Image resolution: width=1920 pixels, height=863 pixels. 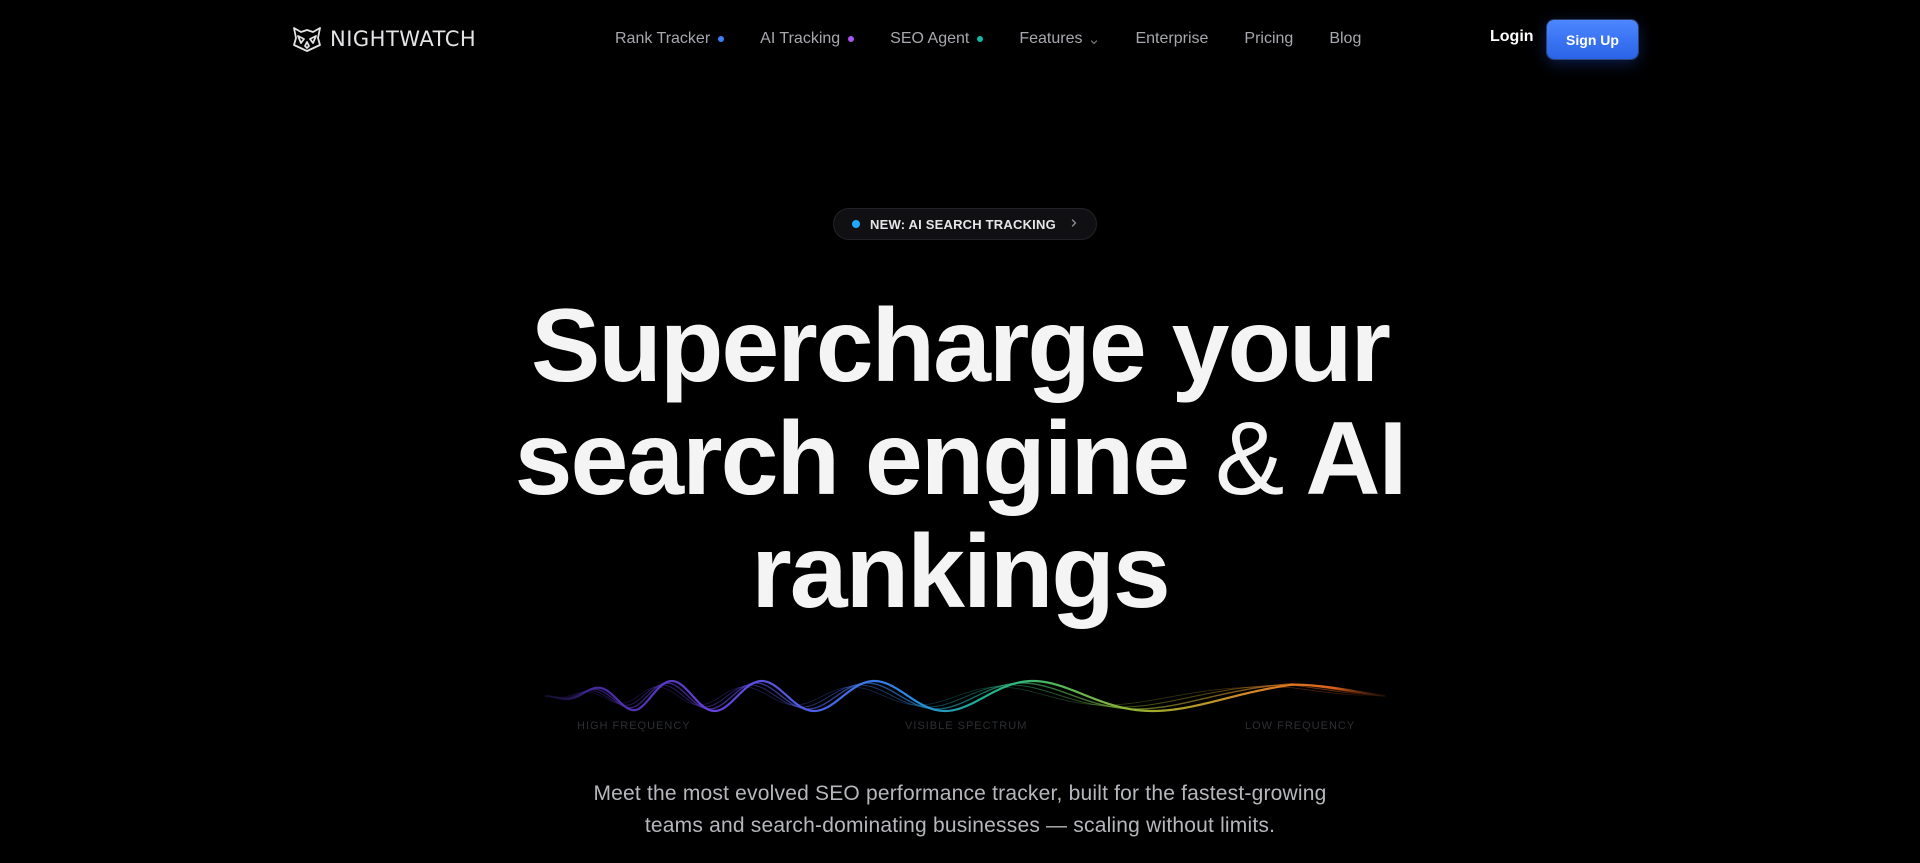 I want to click on hero-heading-line-2: search engine & AI, so click(x=960, y=459).